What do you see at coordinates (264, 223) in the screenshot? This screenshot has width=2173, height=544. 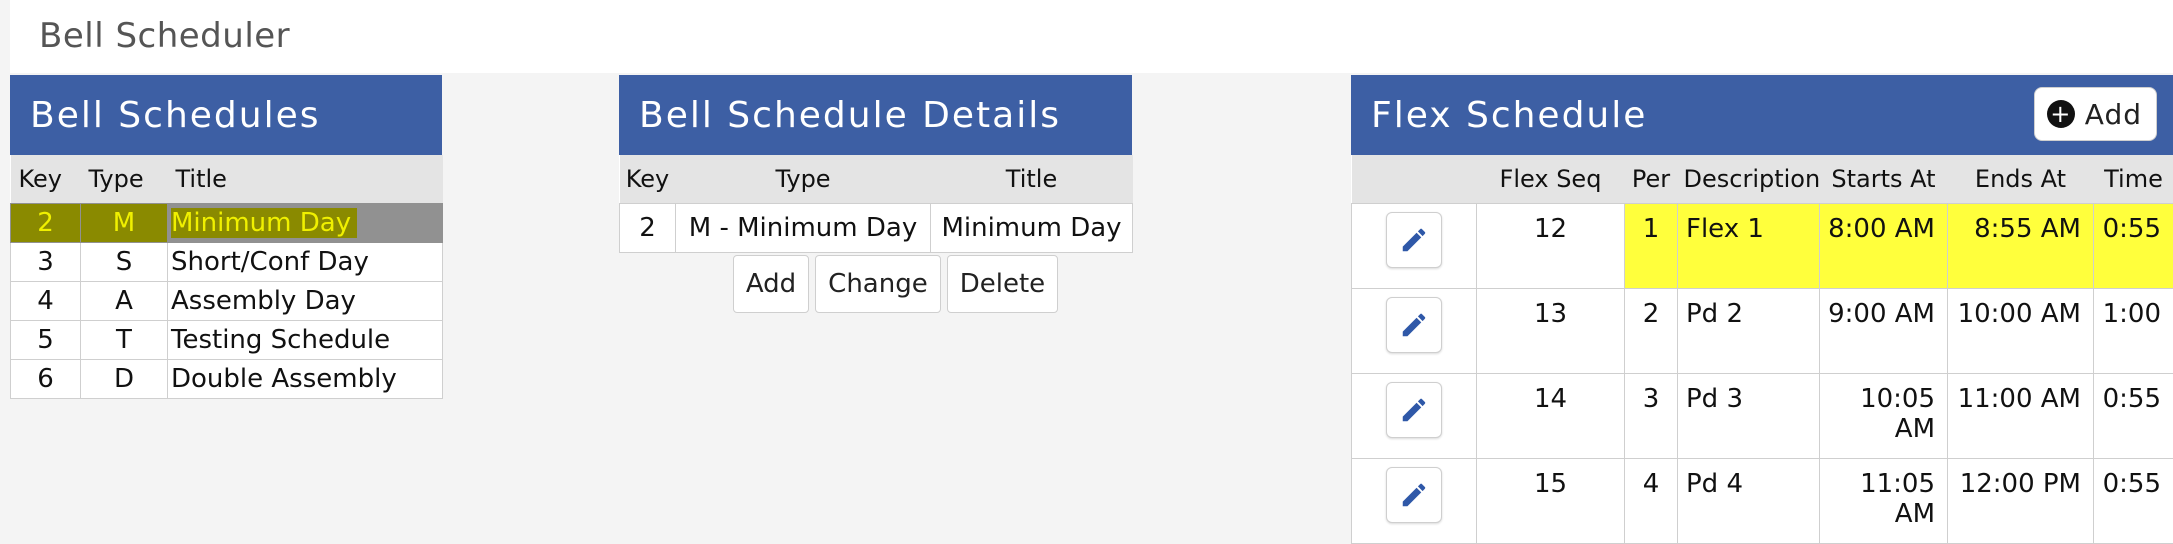 I see `cell-title-text: Minimum Day` at bounding box center [264, 223].